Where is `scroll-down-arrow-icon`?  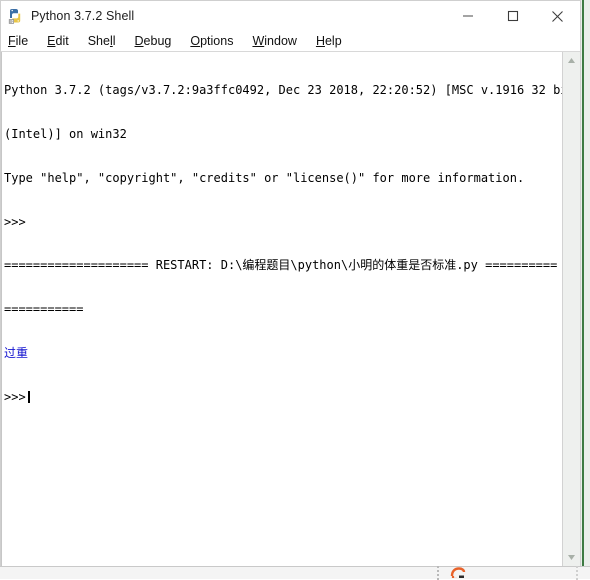 scroll-down-arrow-icon is located at coordinates (571, 557).